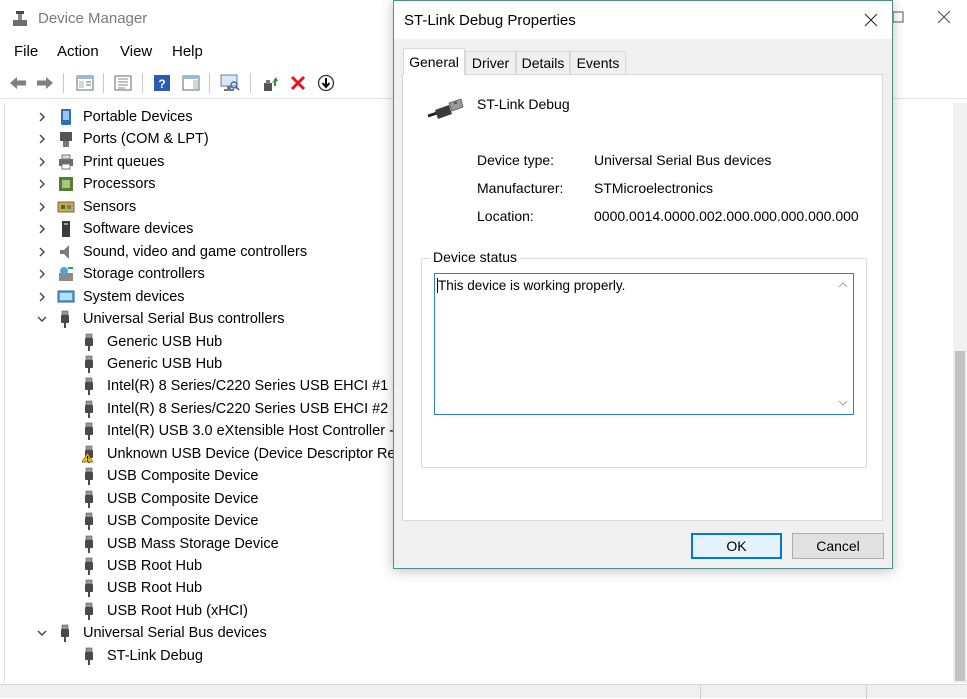 The width and height of the screenshot is (967, 699). I want to click on action-pane-button, so click(191, 83).